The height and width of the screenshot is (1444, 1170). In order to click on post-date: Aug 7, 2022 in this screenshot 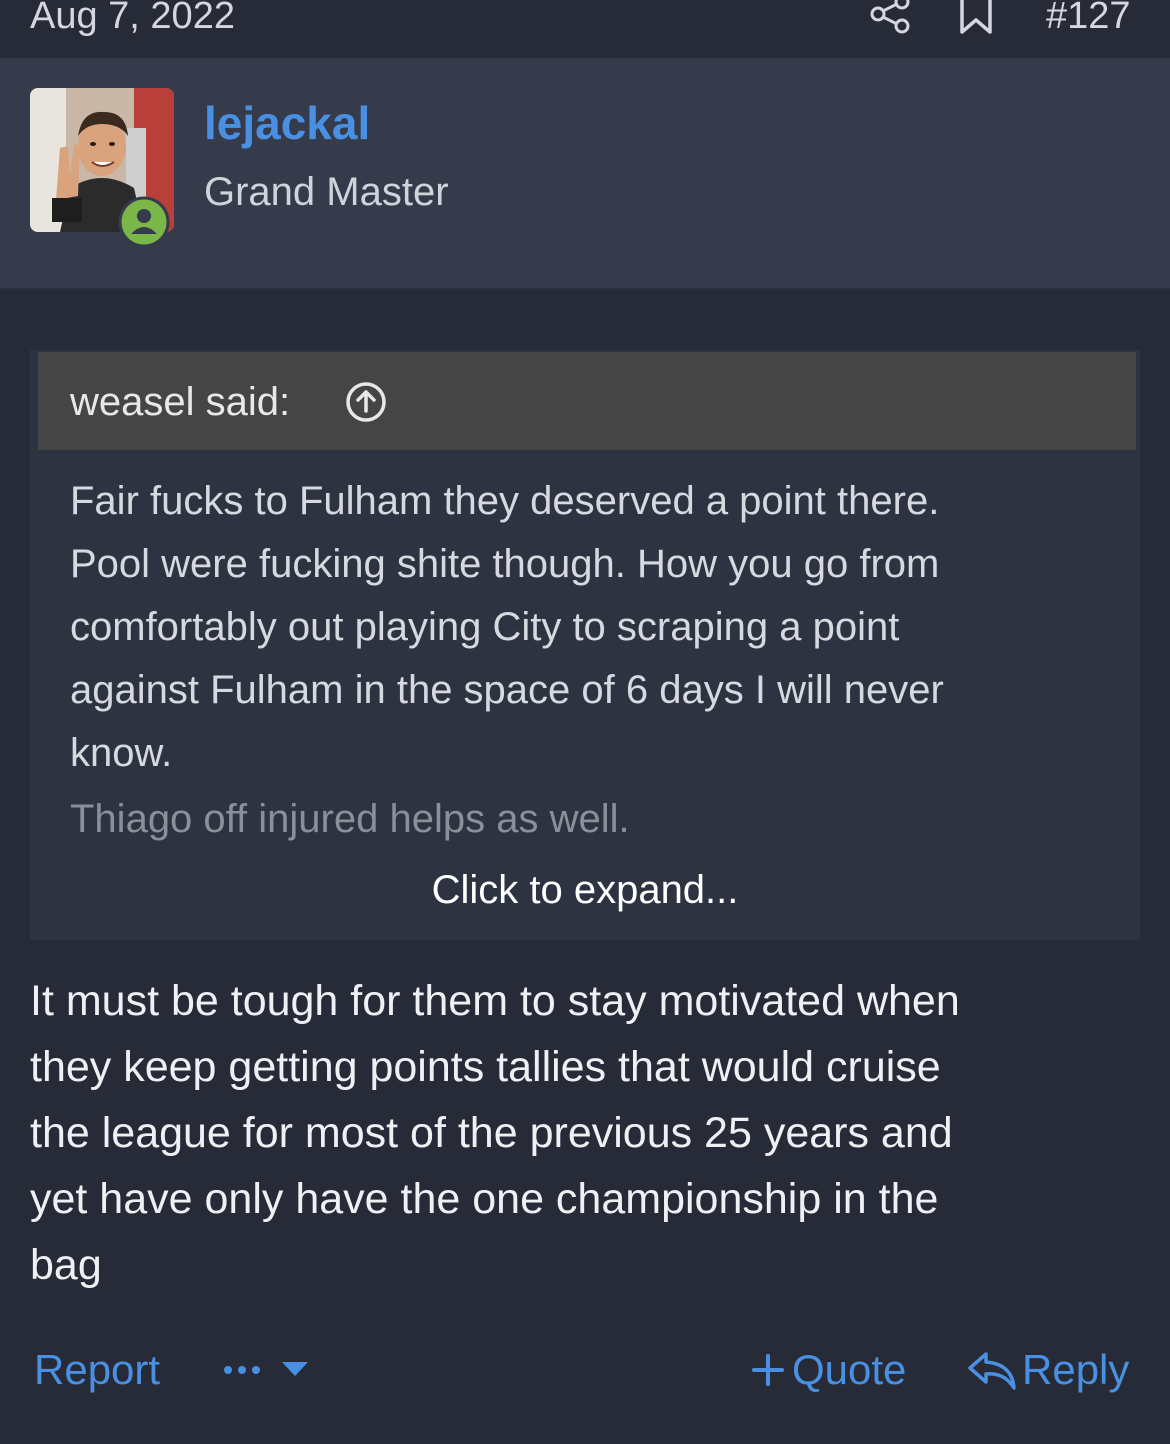, I will do `click(132, 19)`.